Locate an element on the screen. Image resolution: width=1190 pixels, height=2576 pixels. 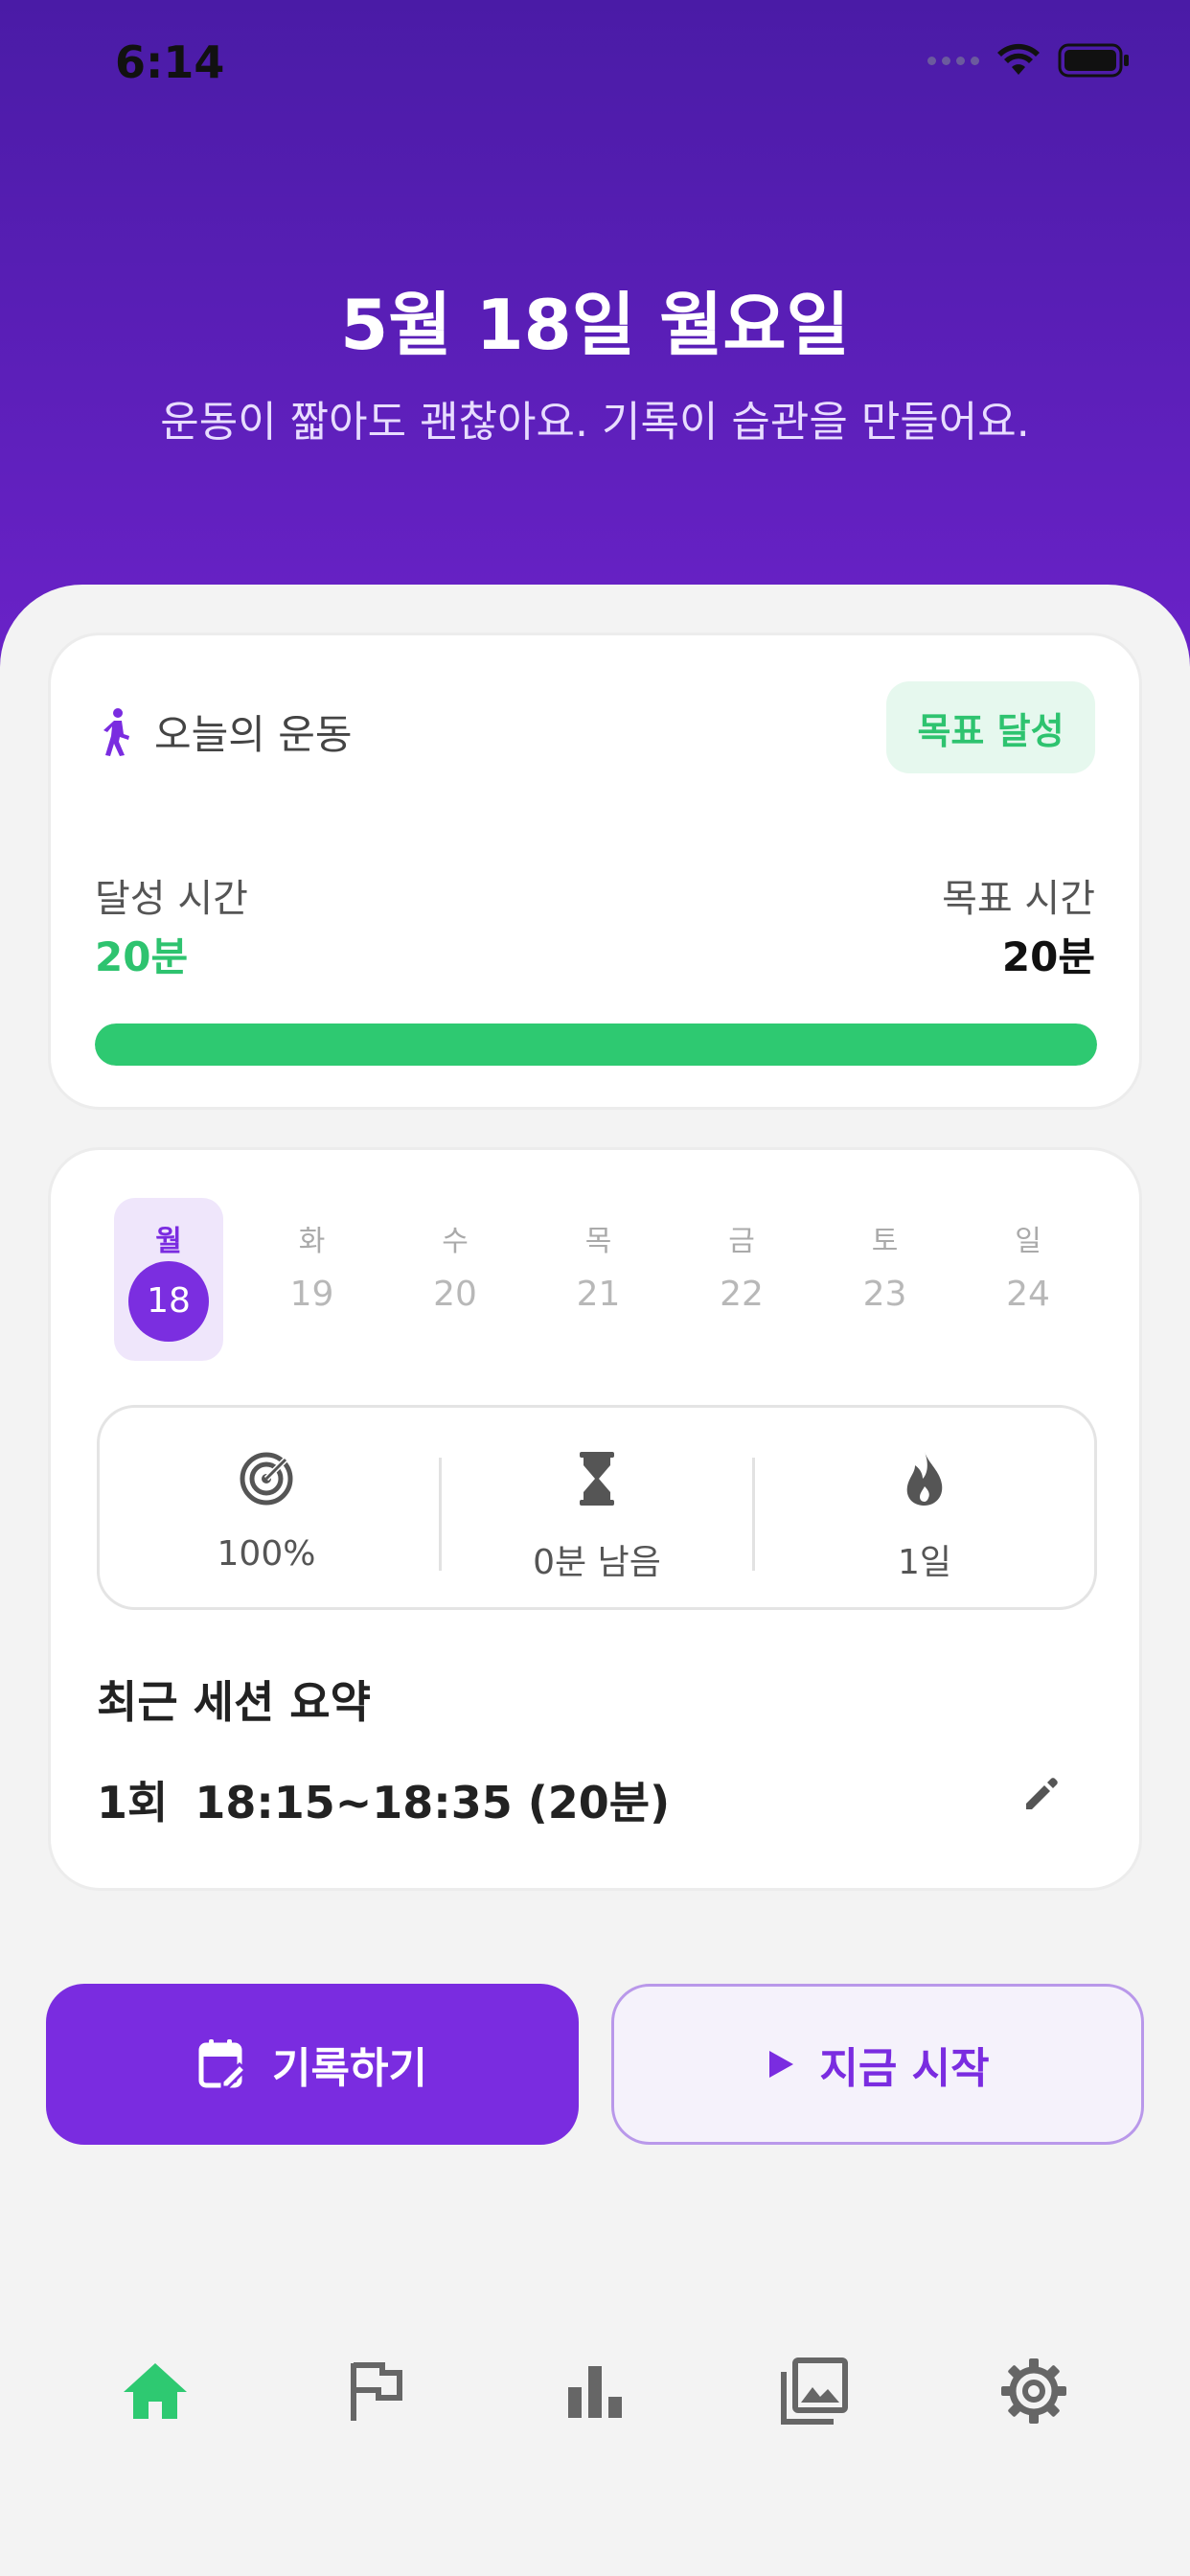
play-icon is located at coordinates (781, 2064).